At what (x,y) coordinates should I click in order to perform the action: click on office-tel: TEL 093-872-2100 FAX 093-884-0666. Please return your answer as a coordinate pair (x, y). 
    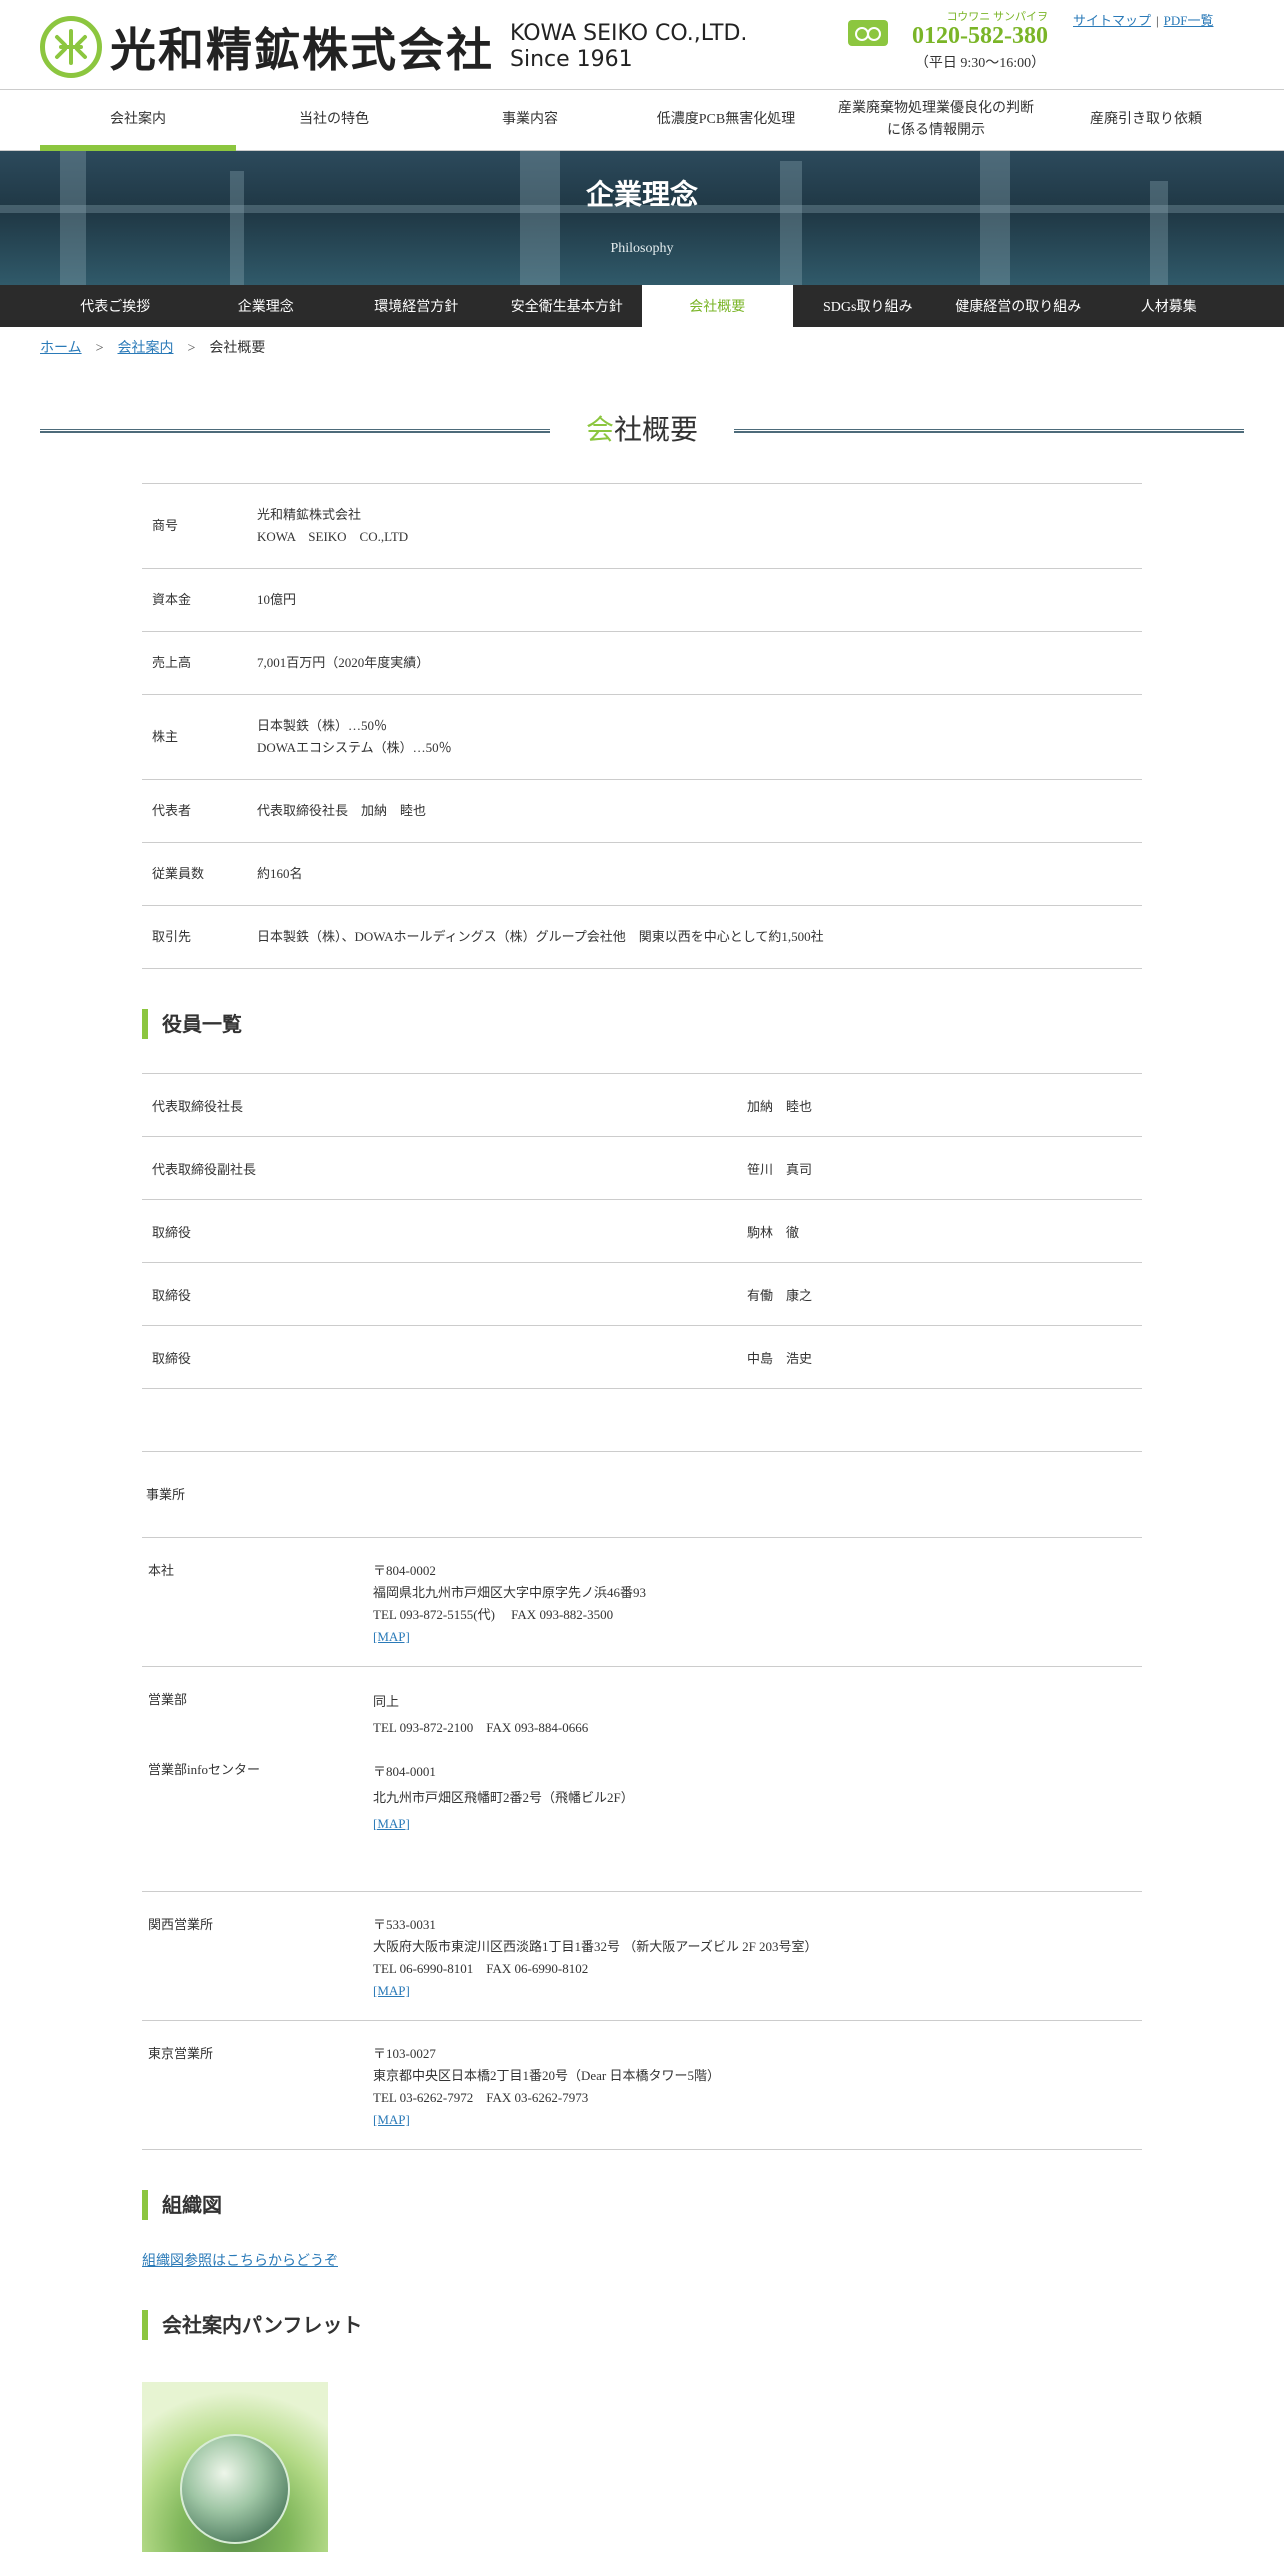
    Looking at the image, I should click on (481, 1727).